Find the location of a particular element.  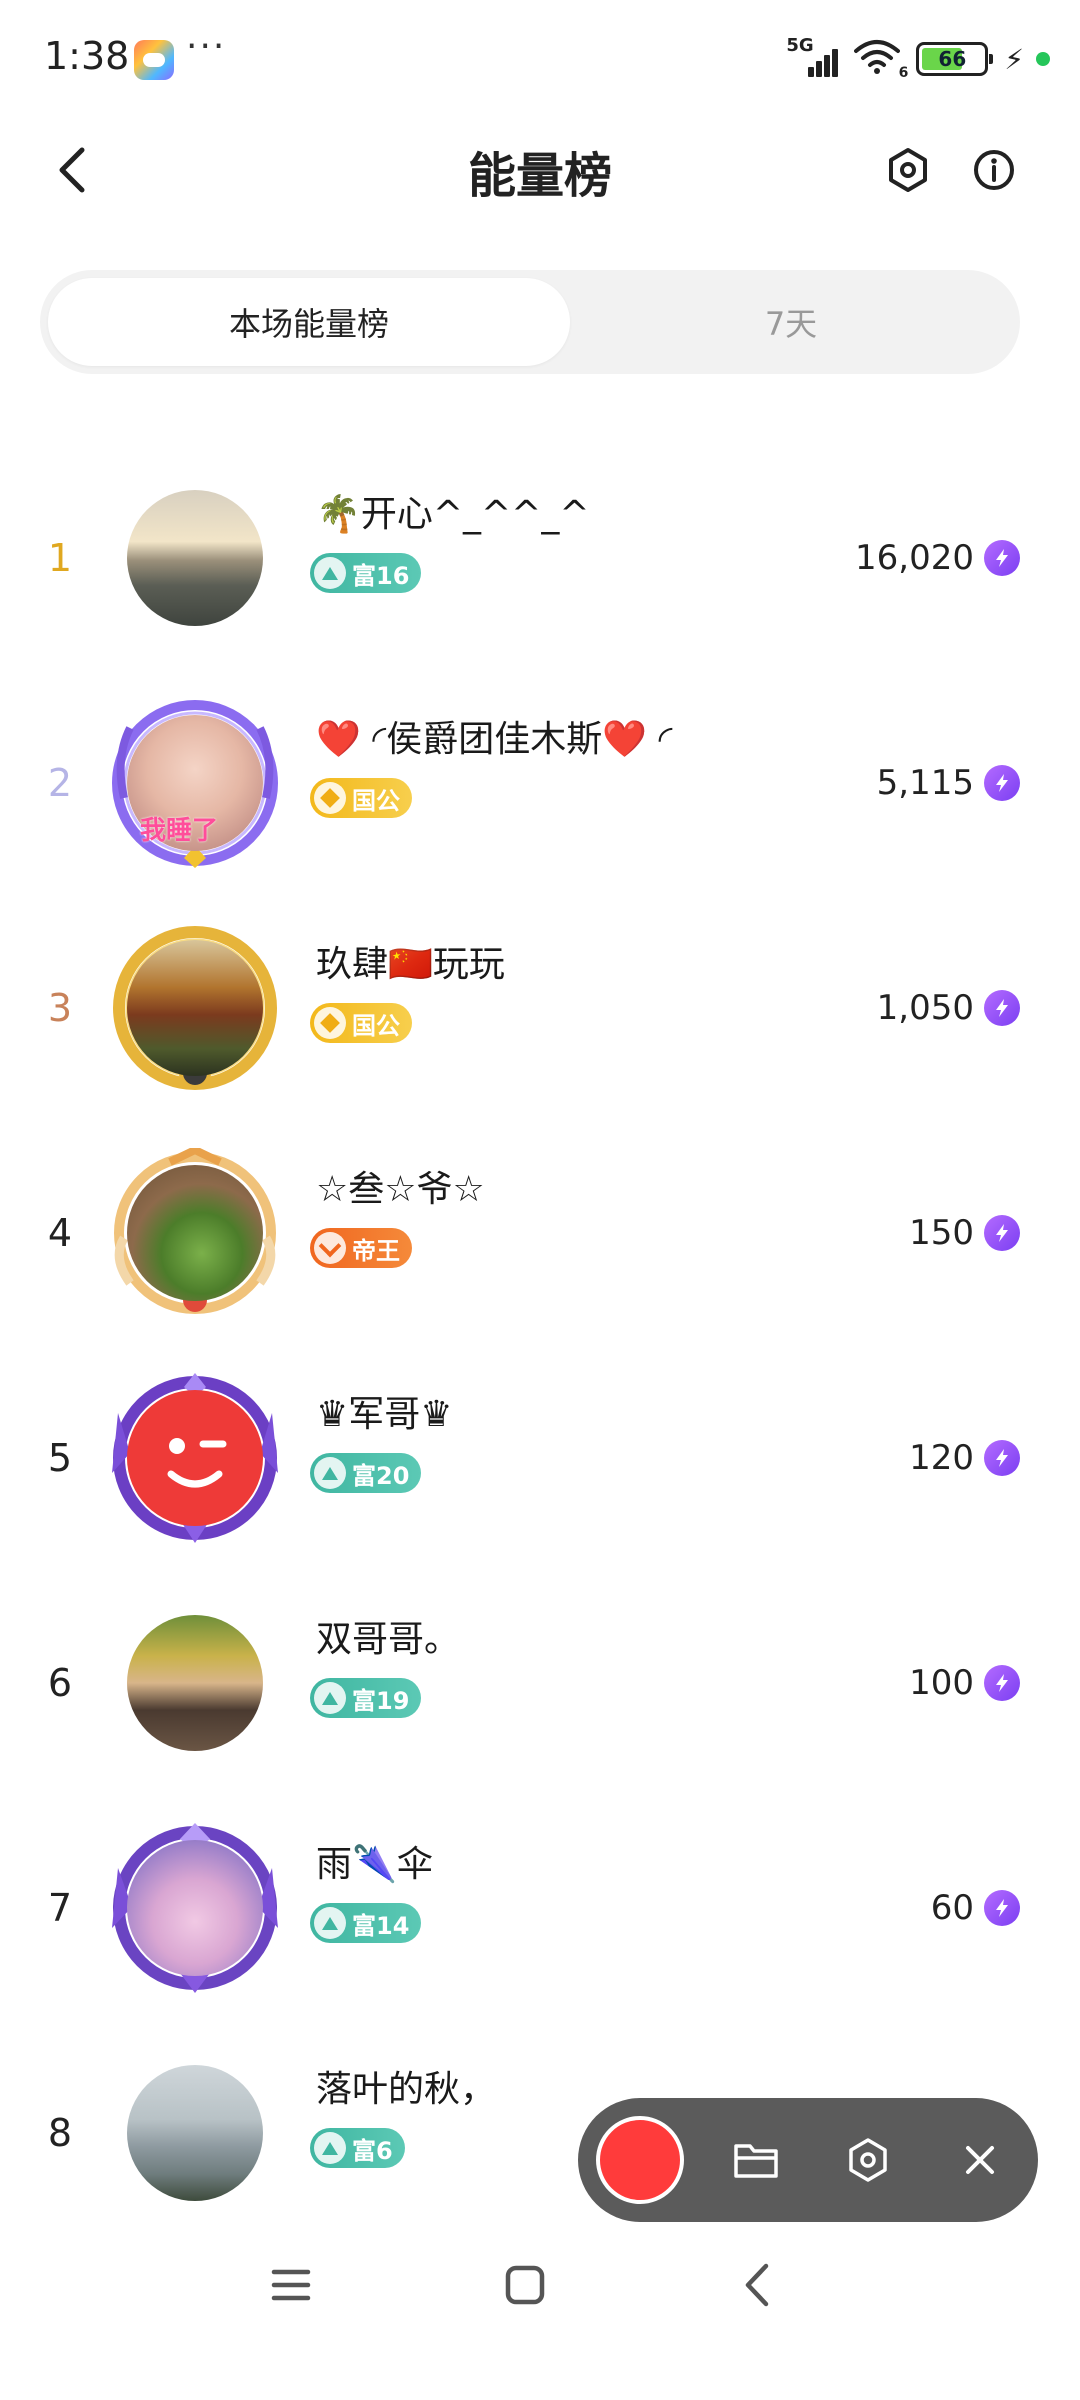

list-item: 7 雨🌂伞 富14 60 is located at coordinates (540, 1907).